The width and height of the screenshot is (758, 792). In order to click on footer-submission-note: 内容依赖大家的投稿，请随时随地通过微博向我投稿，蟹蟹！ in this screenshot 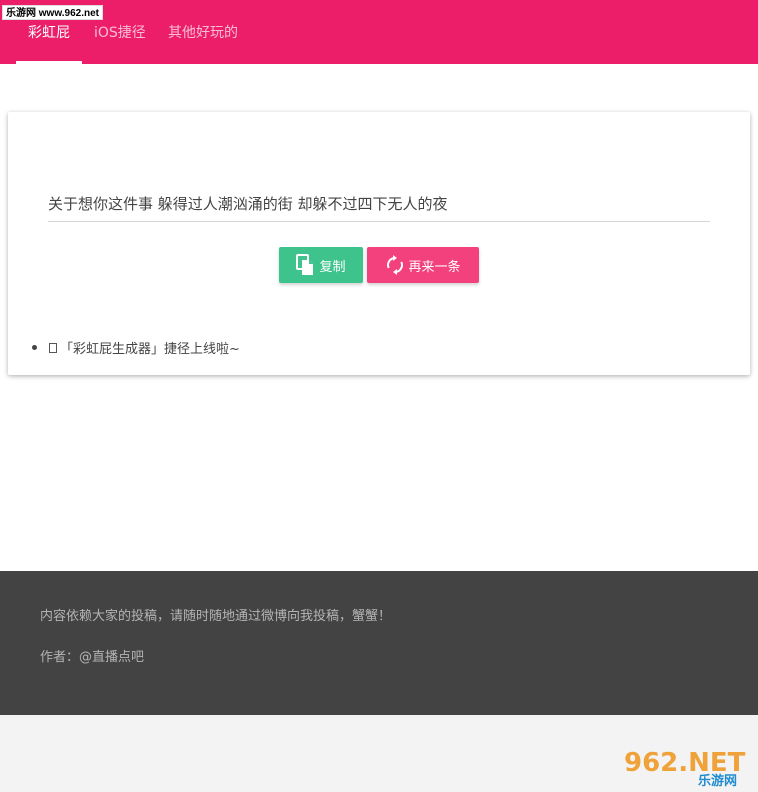, I will do `click(216, 616)`.